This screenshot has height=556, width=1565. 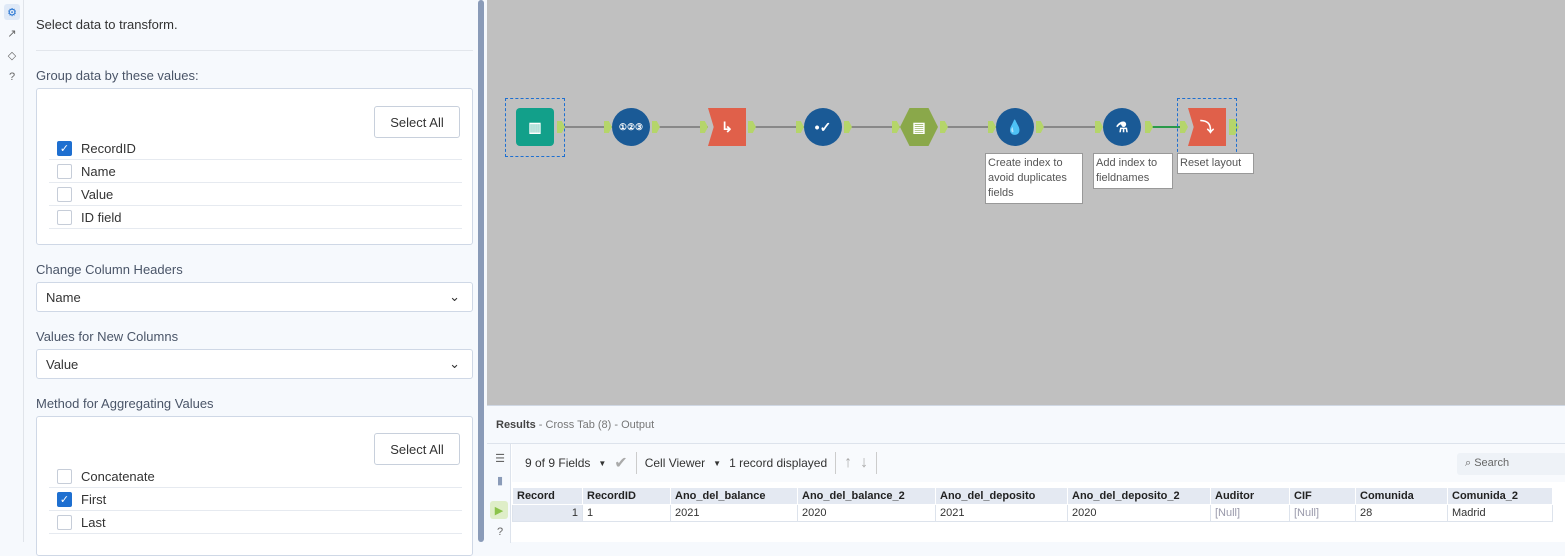 I want to click on checkbox-row: Concatenate, so click(x=255, y=476).